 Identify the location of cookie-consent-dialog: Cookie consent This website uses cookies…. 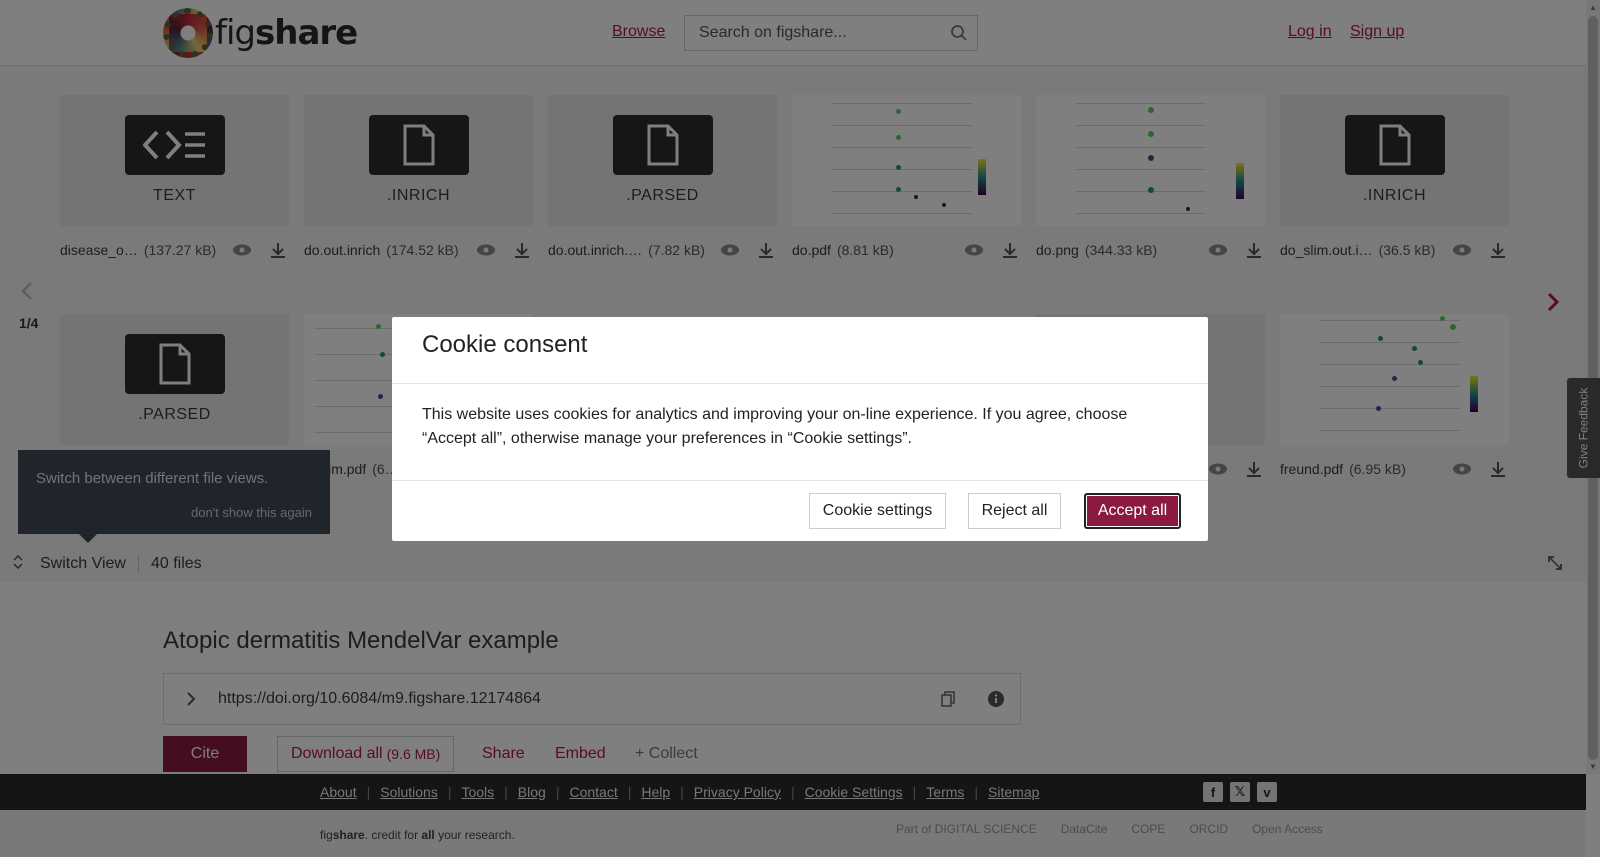
(800, 429).